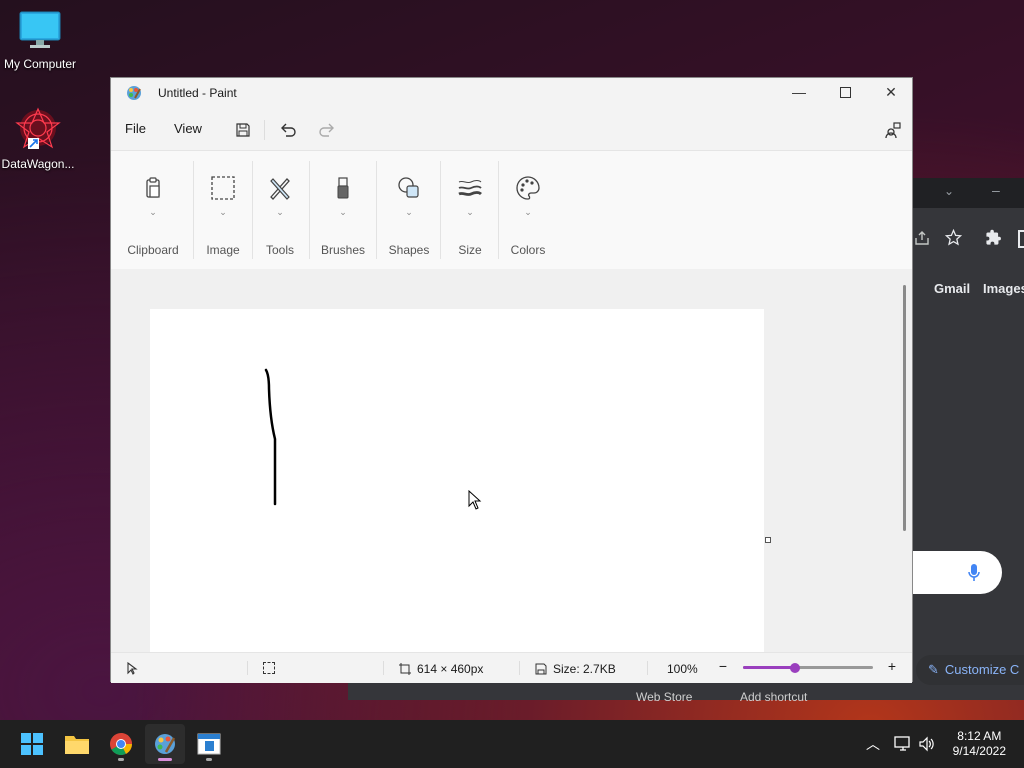 This screenshot has height=768, width=1024. I want to click on close-button: ✕, so click(891, 92).